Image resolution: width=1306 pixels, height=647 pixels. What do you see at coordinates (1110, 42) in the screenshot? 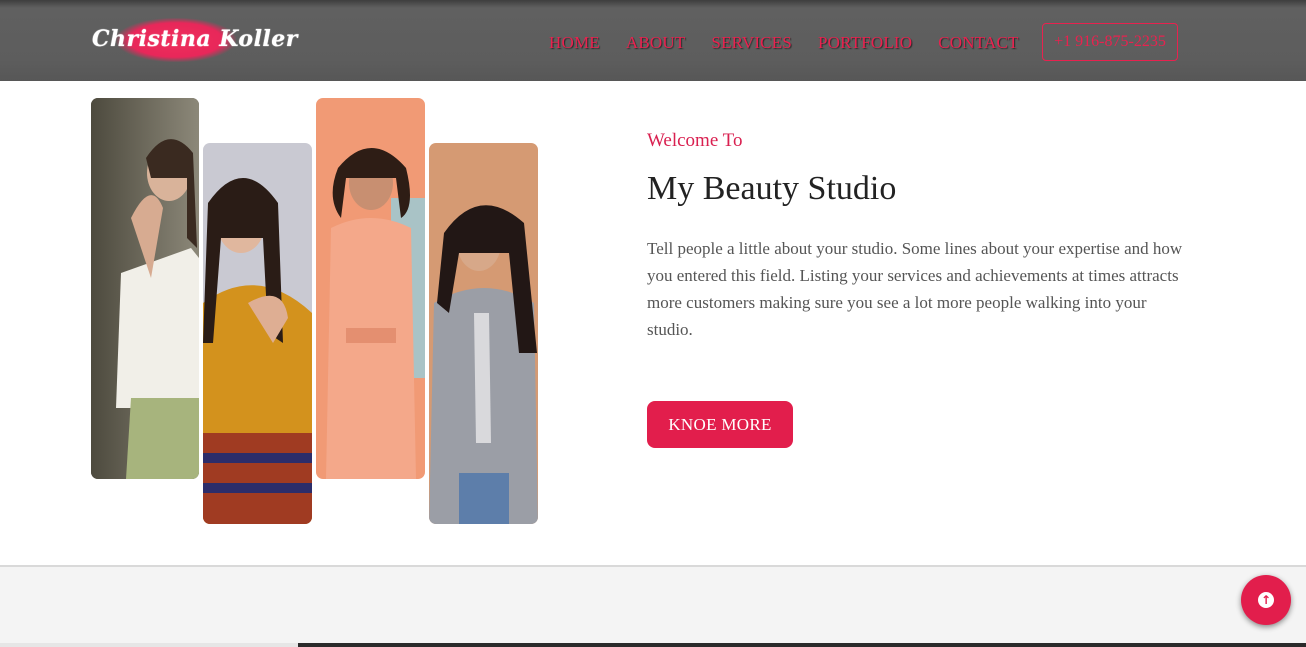
I see `phone-button: +1 916-875-2235` at bounding box center [1110, 42].